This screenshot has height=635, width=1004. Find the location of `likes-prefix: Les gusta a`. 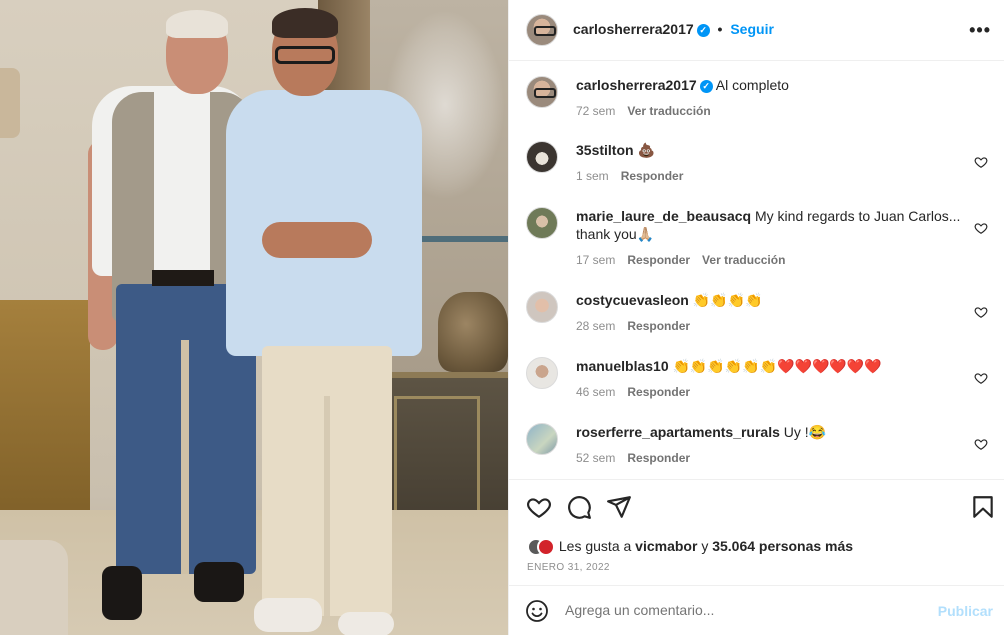

likes-prefix: Les gusta a is located at coordinates (595, 546).